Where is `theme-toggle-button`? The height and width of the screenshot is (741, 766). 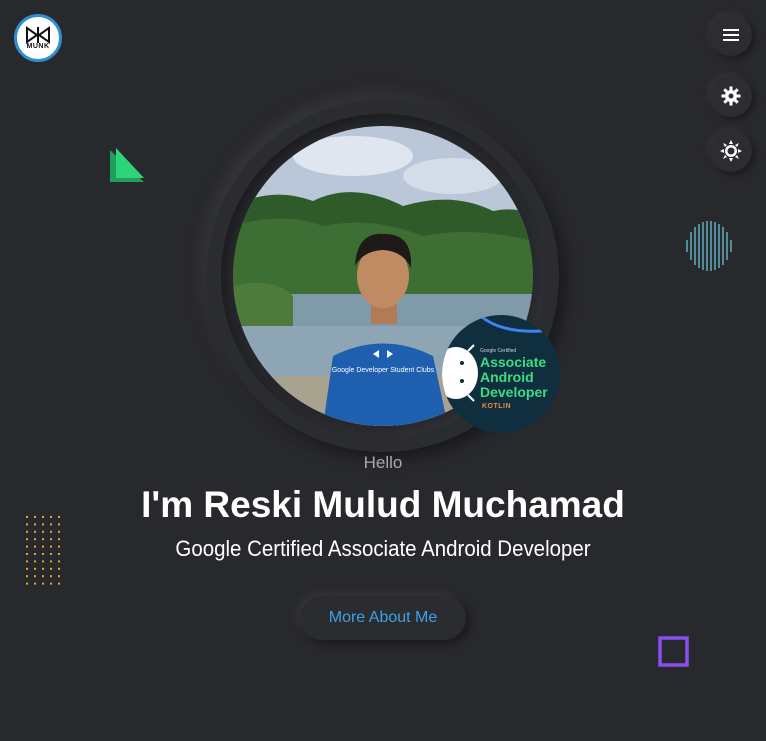
theme-toggle-button is located at coordinates (731, 151).